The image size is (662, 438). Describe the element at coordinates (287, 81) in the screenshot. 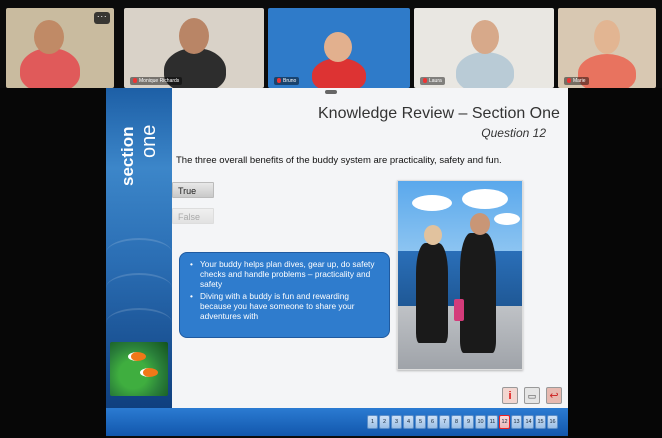

I see `participant-name: Bruno` at that location.